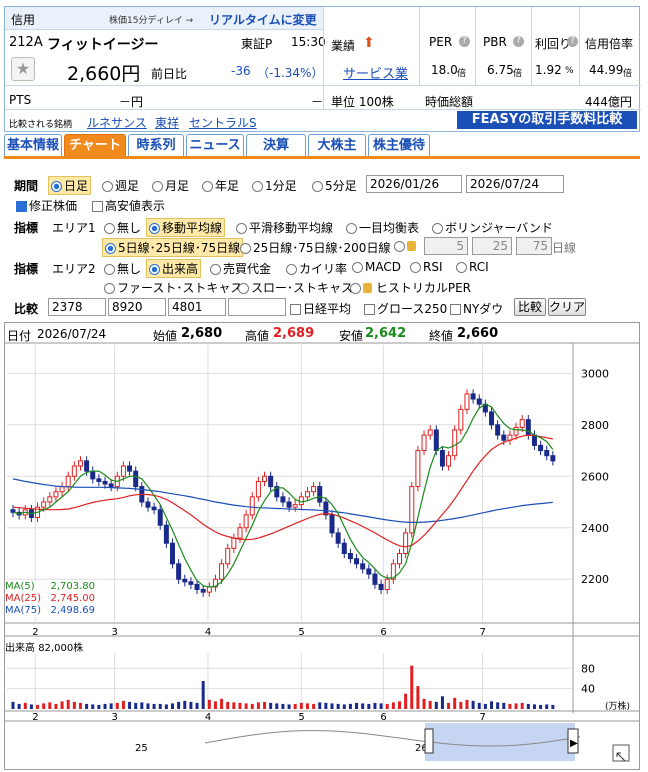 The height and width of the screenshot is (772, 648). What do you see at coordinates (369, 43) in the screenshot?
I see `arrow-up-icon: ⬆` at bounding box center [369, 43].